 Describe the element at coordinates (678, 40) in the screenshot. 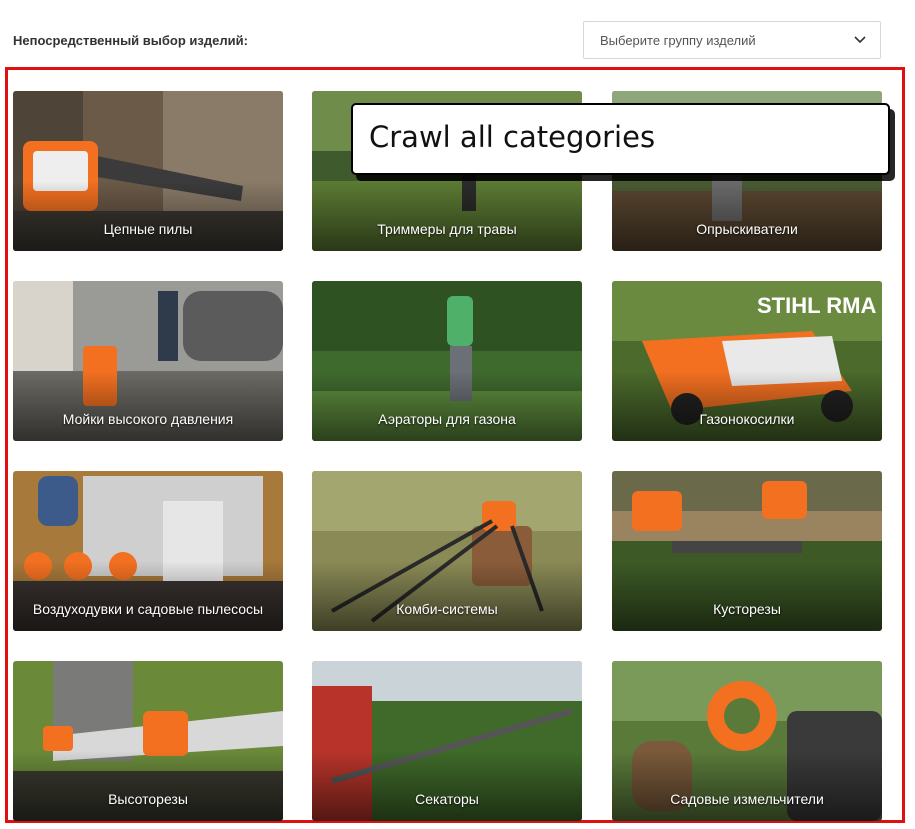

I see `product-group-select-value: Выберите группу изделий` at that location.